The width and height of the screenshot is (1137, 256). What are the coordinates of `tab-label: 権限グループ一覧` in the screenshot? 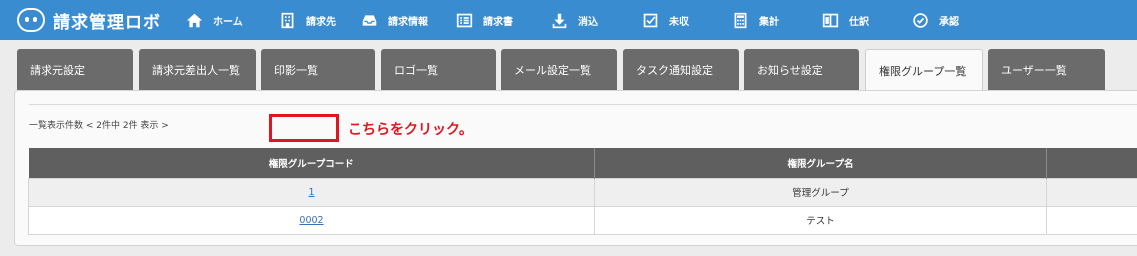 It's located at (923, 71).